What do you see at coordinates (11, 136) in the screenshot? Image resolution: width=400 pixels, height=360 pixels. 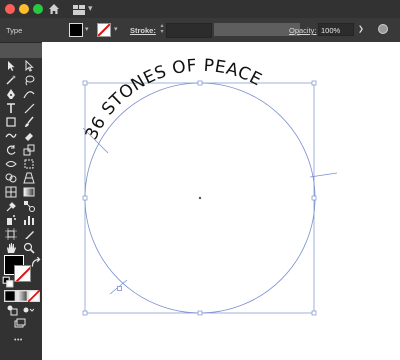 I see `shaper-tool-icon` at bounding box center [11, 136].